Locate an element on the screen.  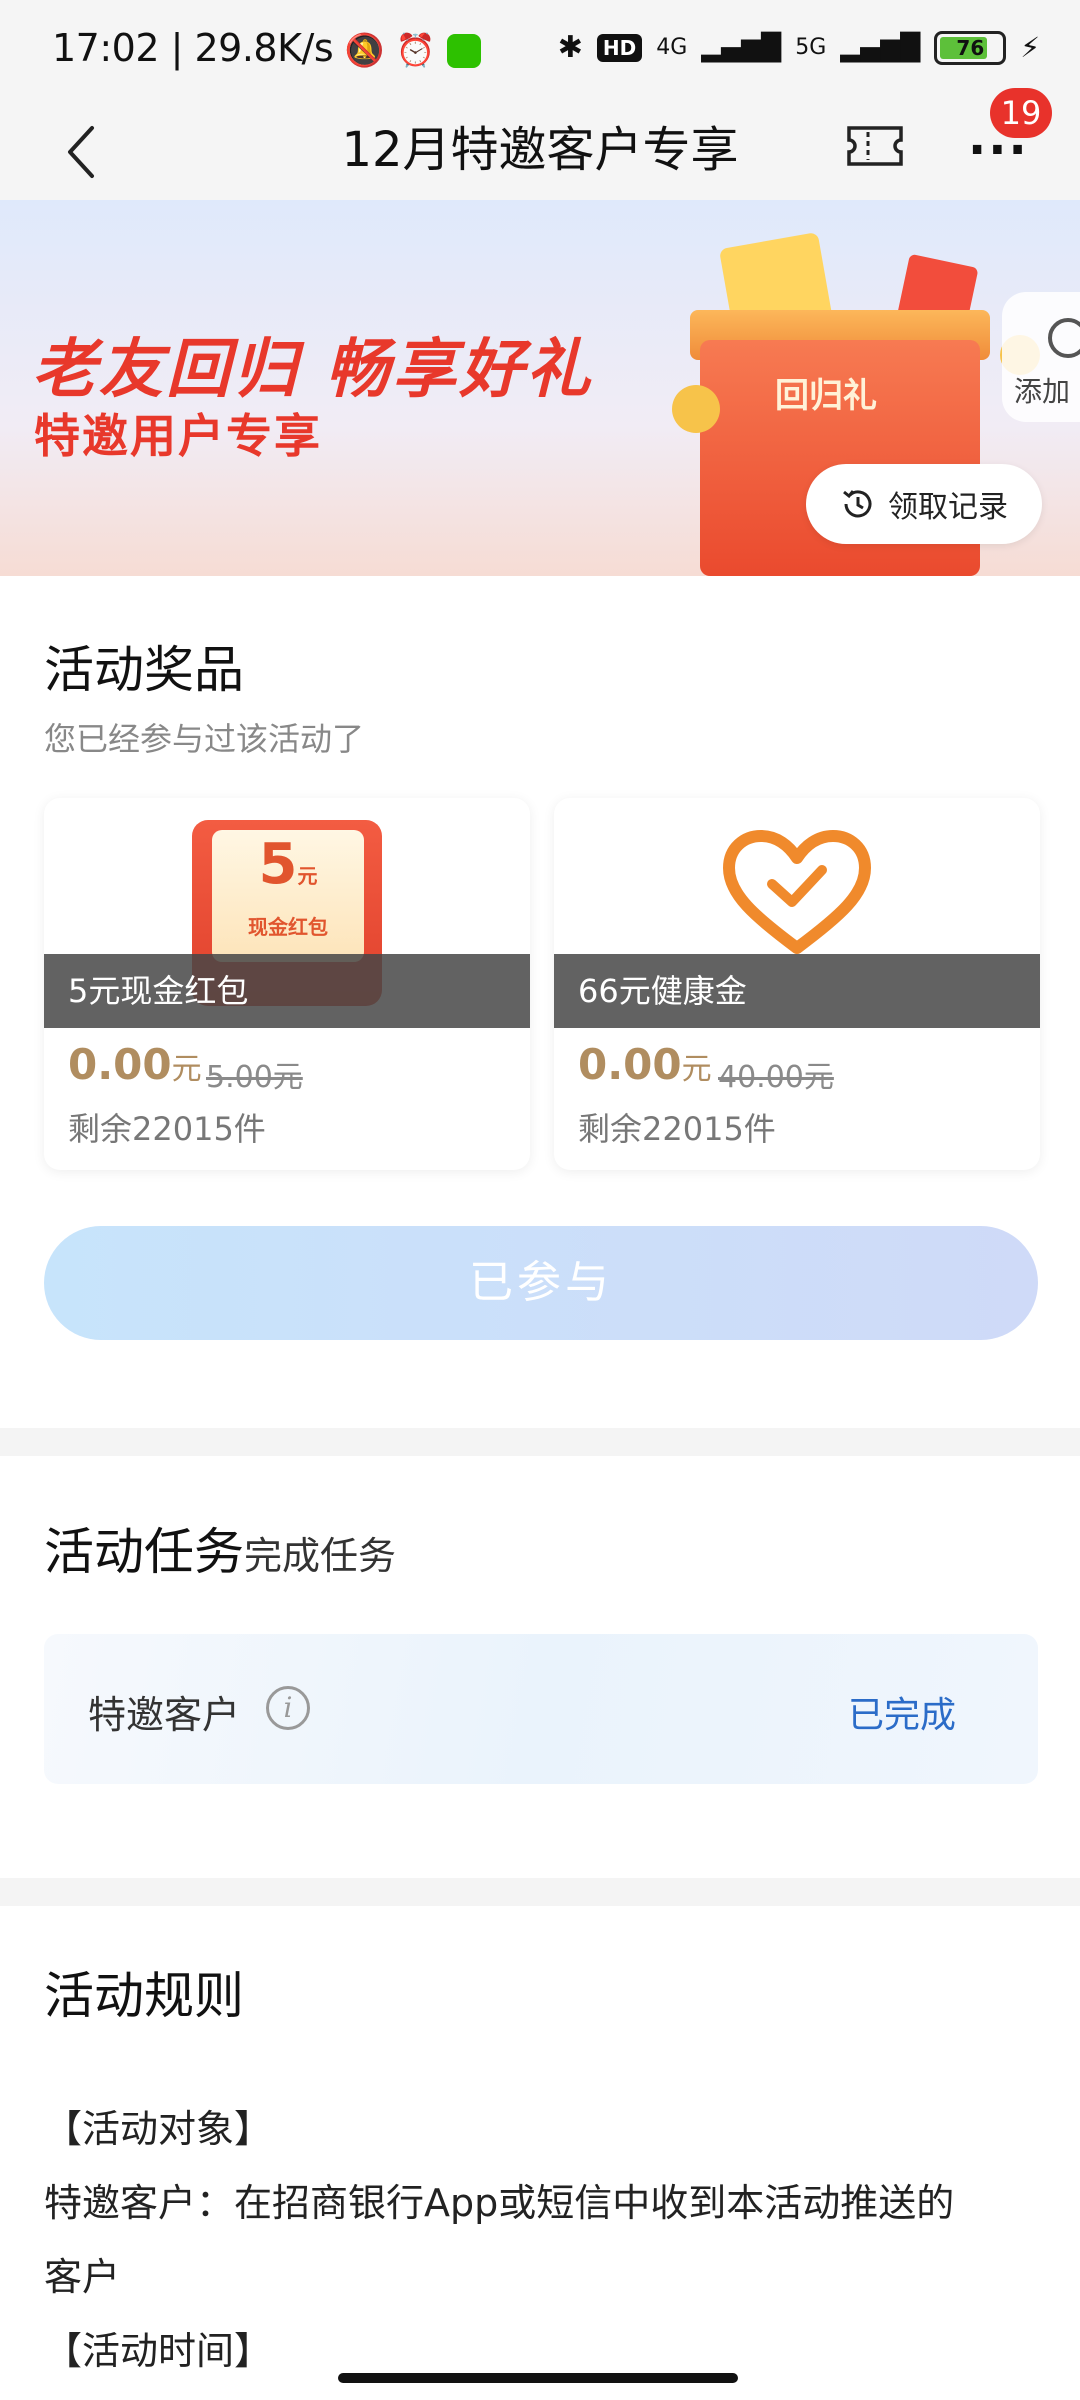
history-icon is located at coordinates (857, 504).